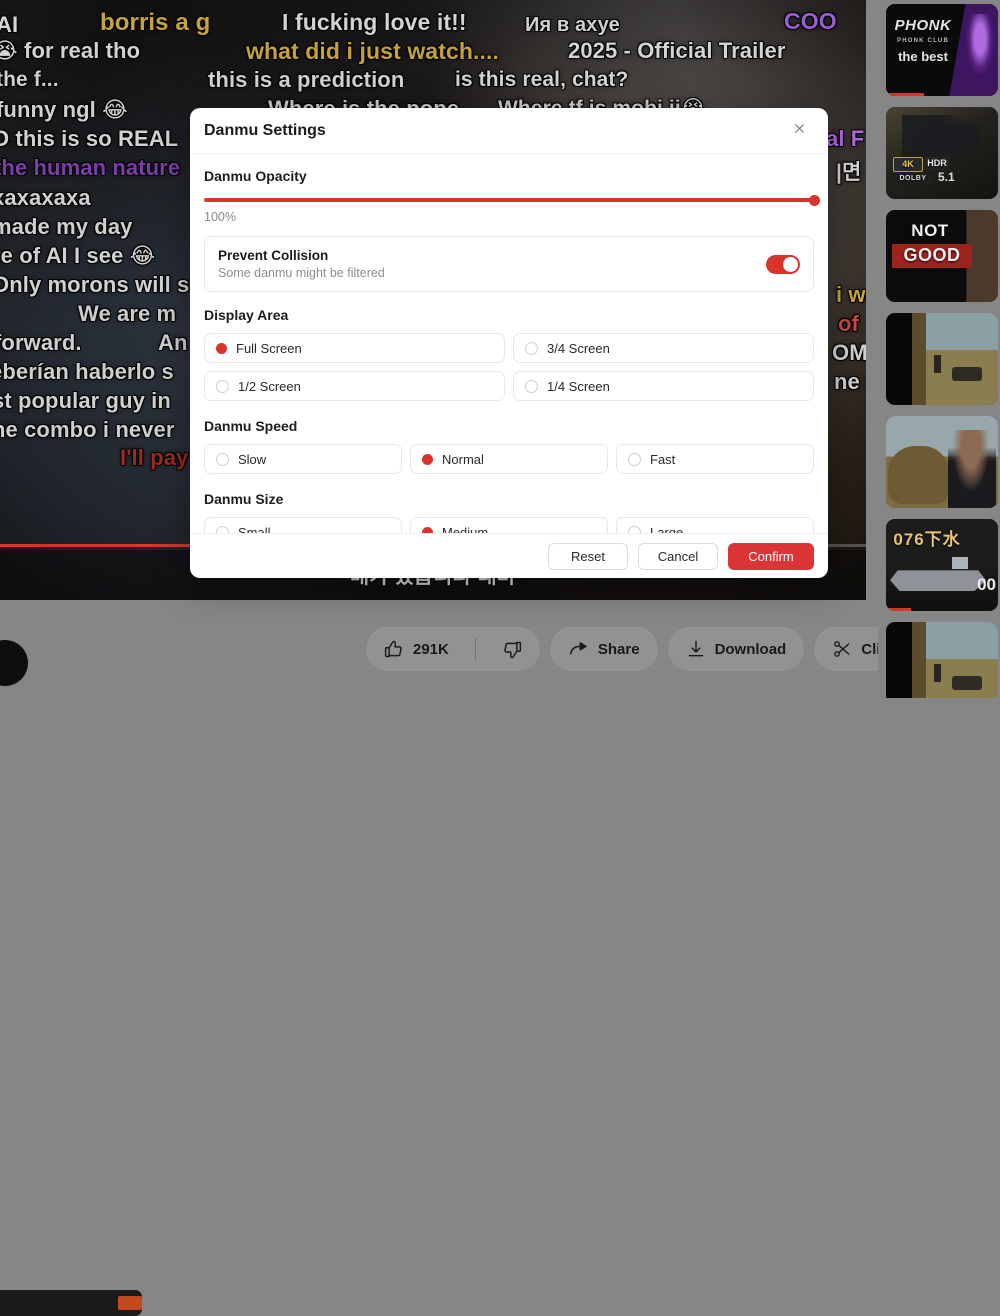 Image resolution: width=1000 pixels, height=1316 pixels. Describe the element at coordinates (354, 348) in the screenshot. I see `display-area-option-full-screen: Full Screen` at that location.